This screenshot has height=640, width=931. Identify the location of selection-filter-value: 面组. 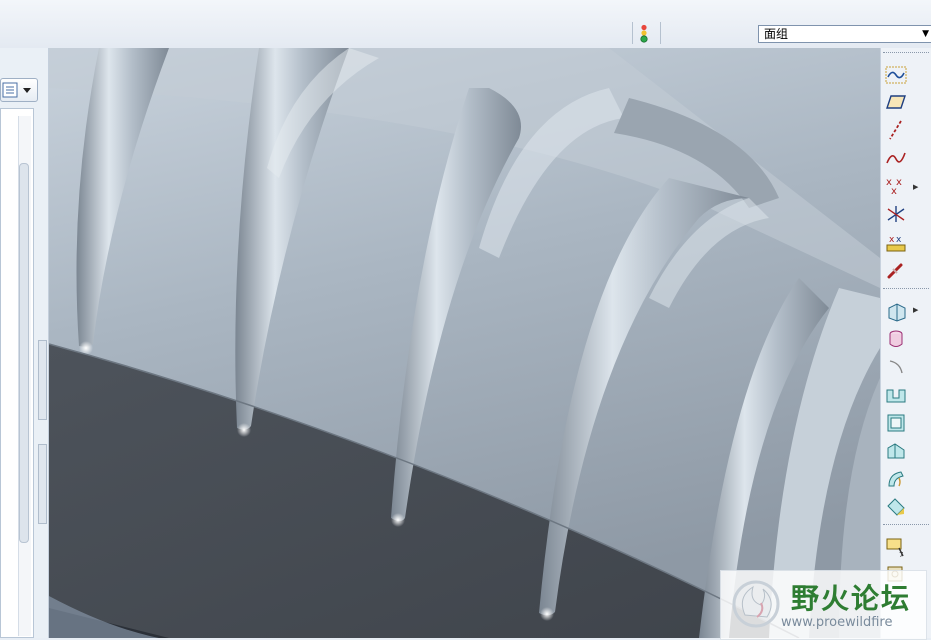
(776, 34).